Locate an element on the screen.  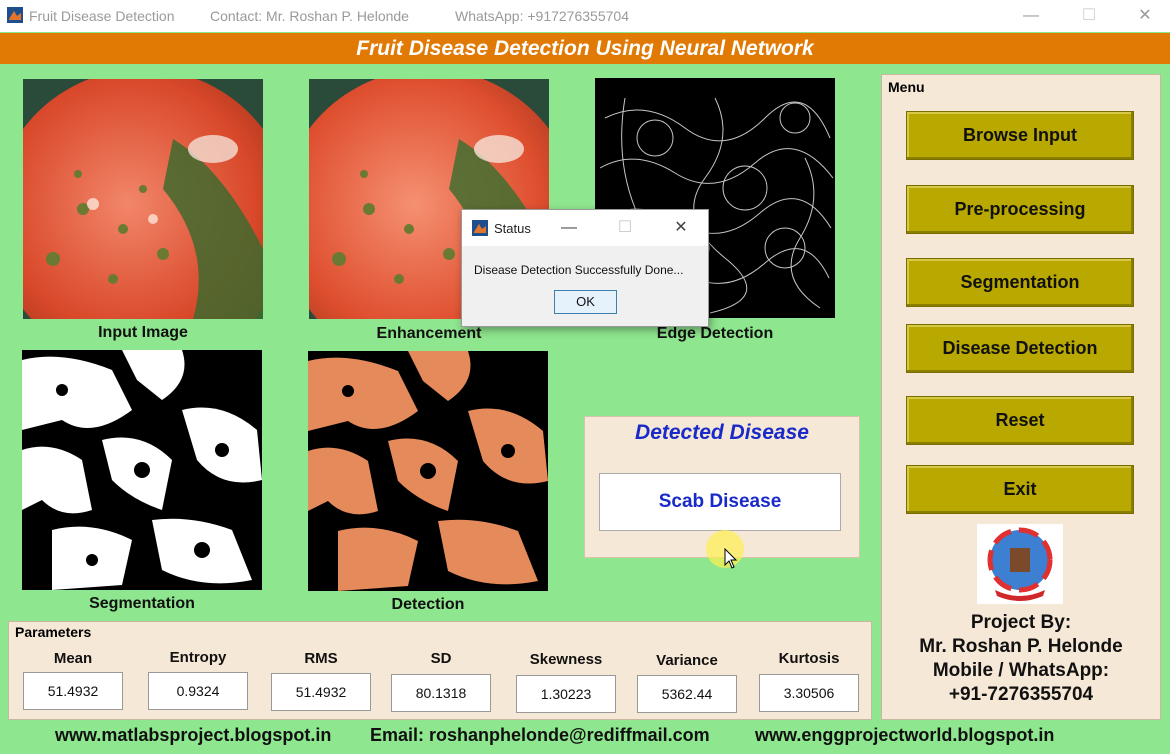
rms-field: 51.4932 is located at coordinates (321, 692).